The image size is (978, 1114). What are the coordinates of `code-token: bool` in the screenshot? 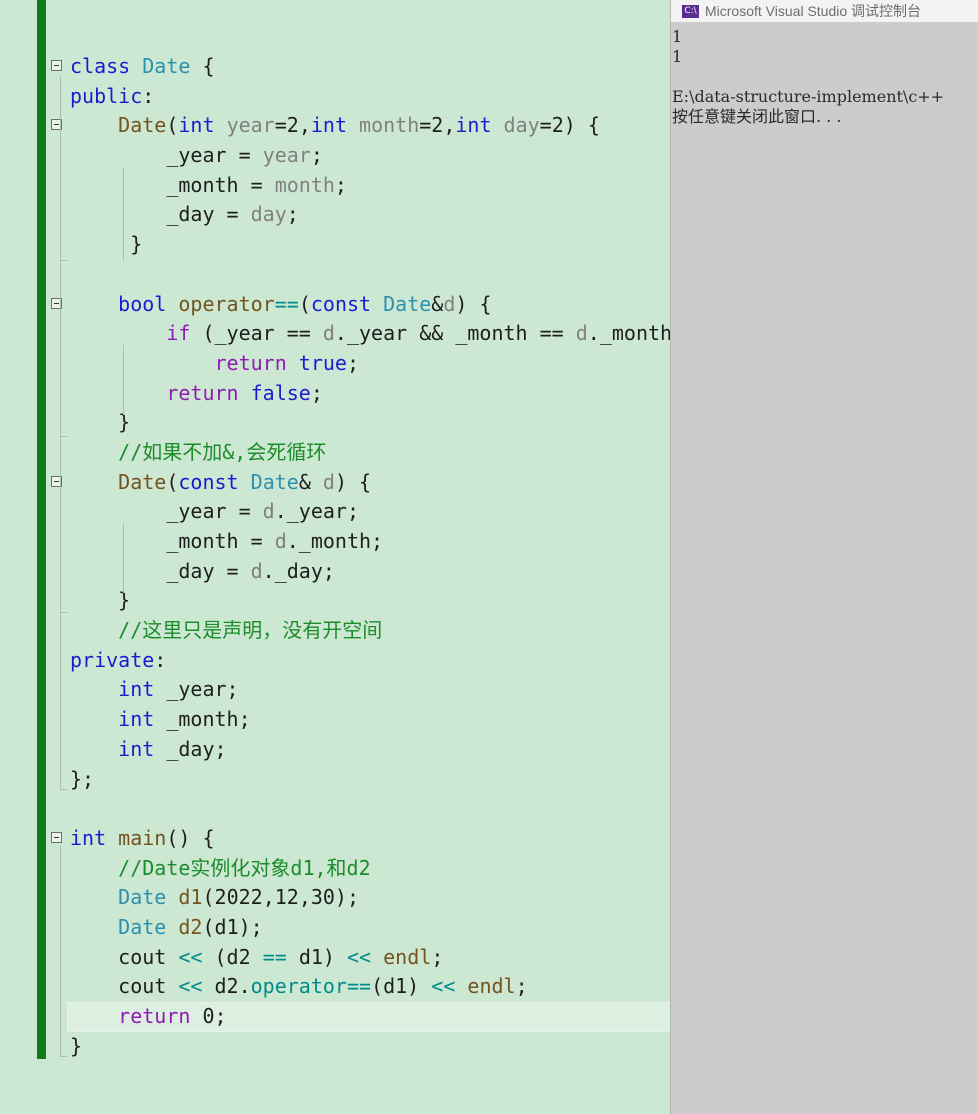 It's located at (142, 303).